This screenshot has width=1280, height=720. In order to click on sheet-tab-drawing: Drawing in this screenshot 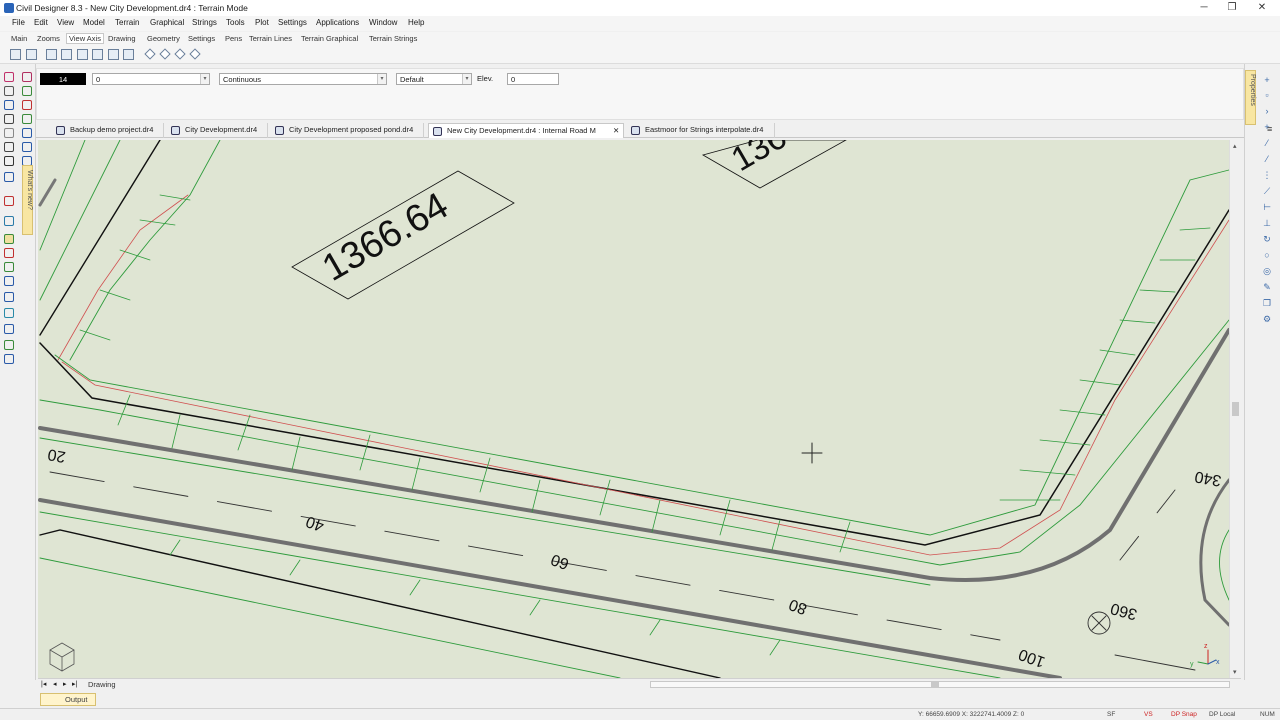, I will do `click(102, 684)`.